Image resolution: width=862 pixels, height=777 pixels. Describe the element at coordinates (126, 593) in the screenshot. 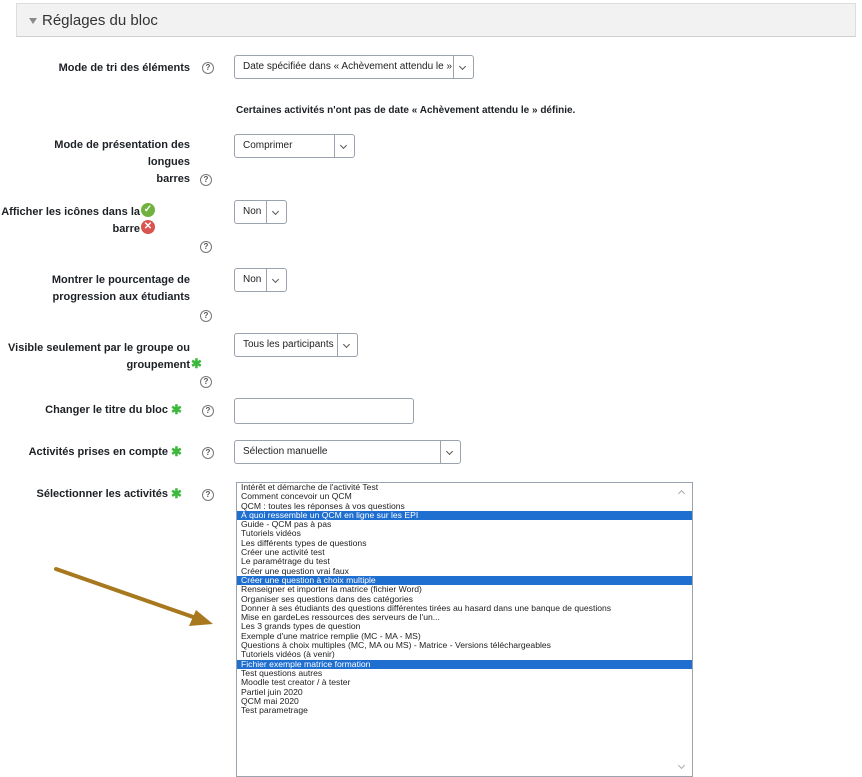

I see `annotation-arrow-shaft` at that location.